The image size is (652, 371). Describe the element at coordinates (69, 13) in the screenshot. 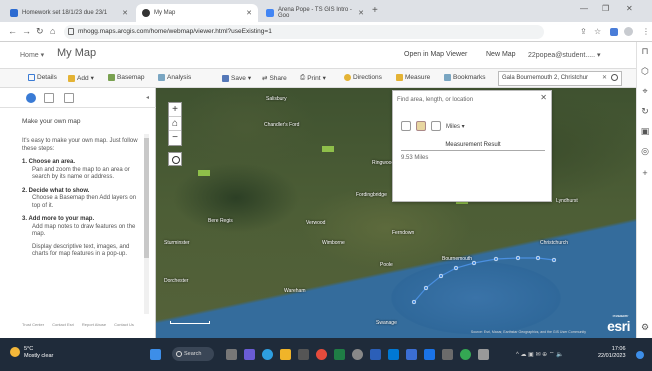

I see `tab-homework: Homework set 18/1/23 due 23/1 ✕` at that location.